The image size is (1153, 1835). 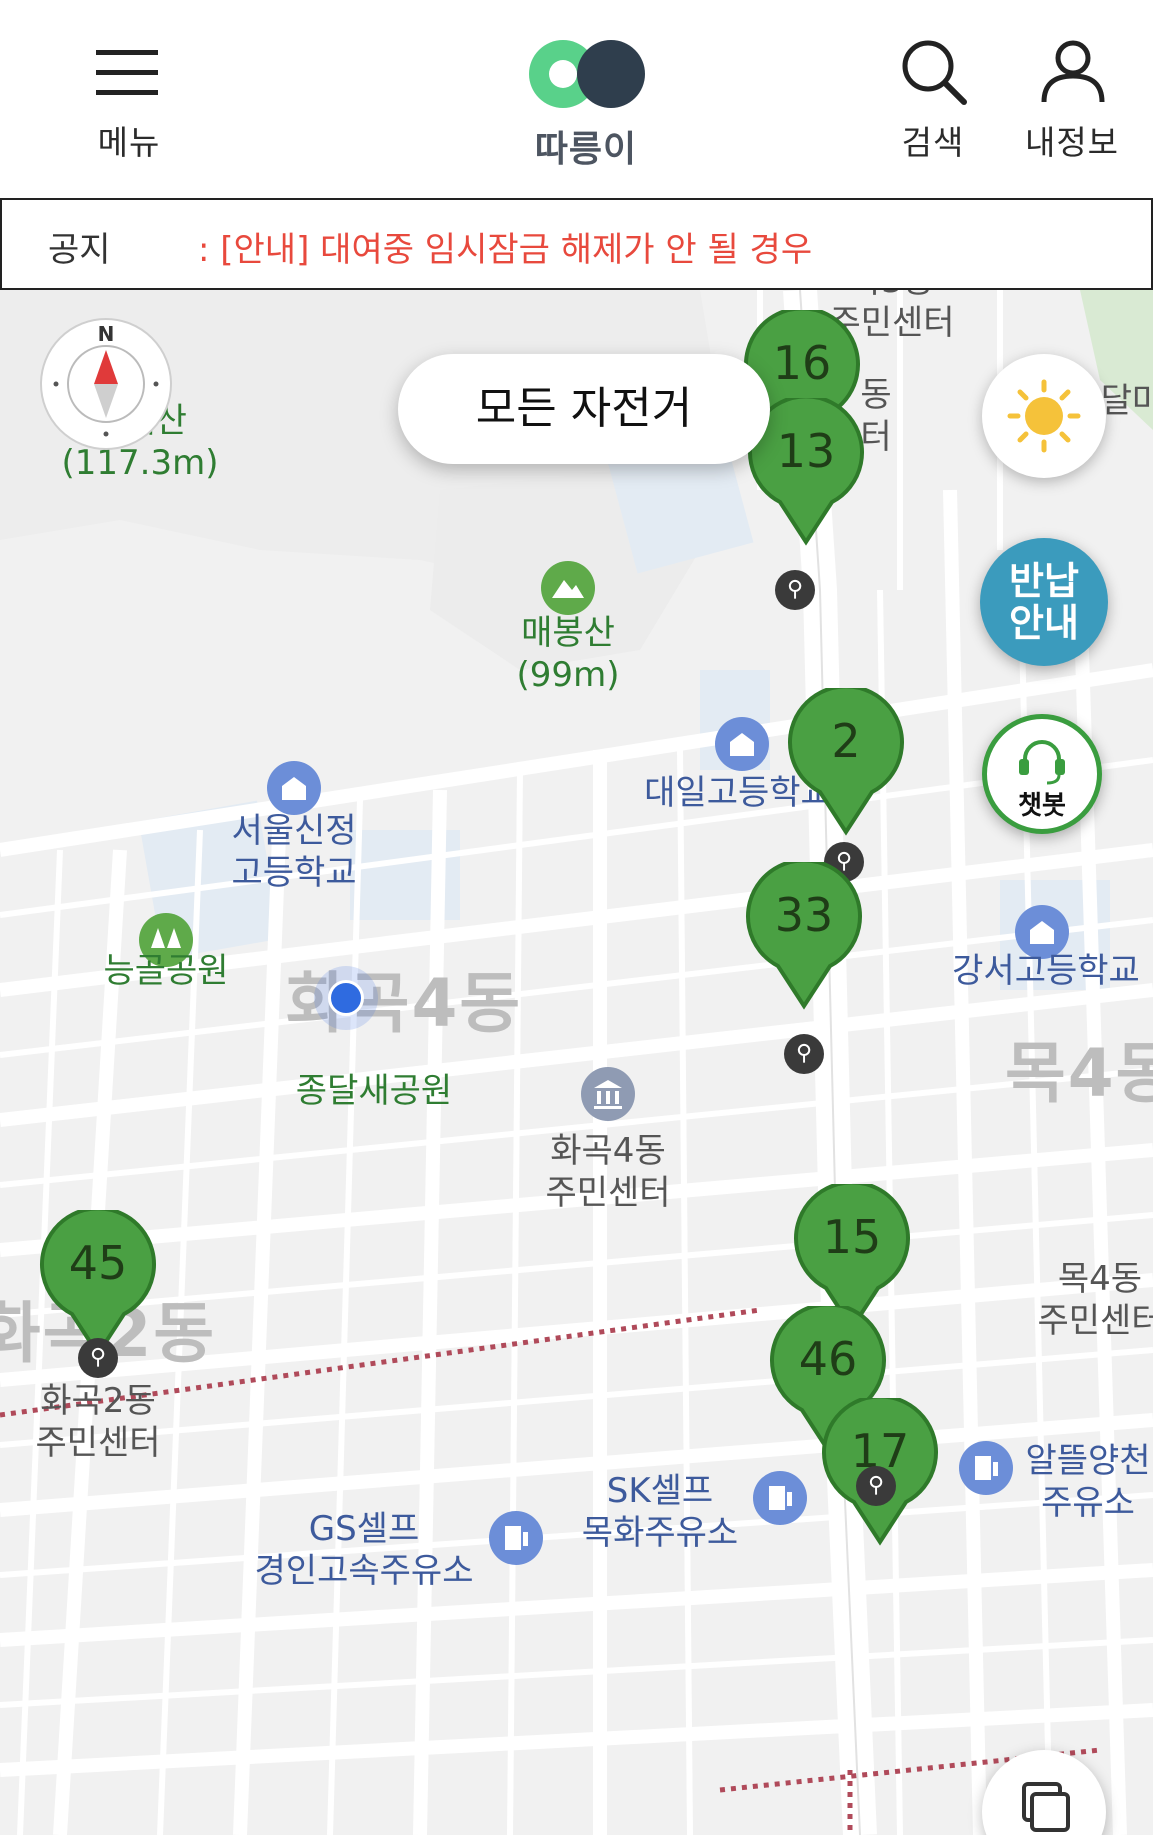 I want to click on ddareungi-logo-icon, so click(x=587, y=74).